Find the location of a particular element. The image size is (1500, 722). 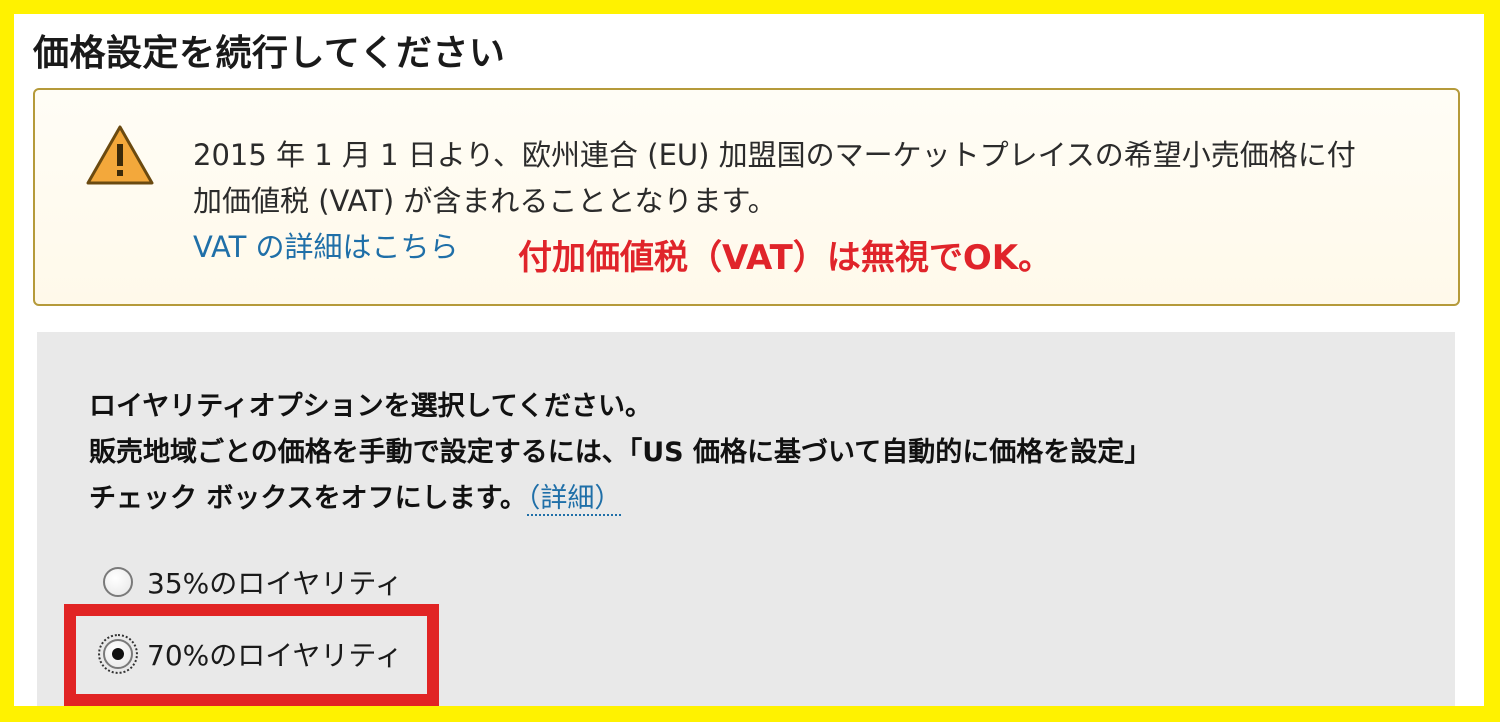

royalty-70-radio is located at coordinates (118, 654).